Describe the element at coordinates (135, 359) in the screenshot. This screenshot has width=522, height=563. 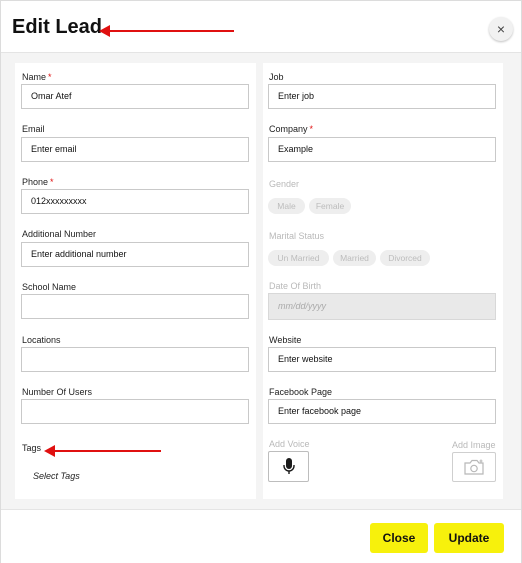
I see `locations-input` at that location.